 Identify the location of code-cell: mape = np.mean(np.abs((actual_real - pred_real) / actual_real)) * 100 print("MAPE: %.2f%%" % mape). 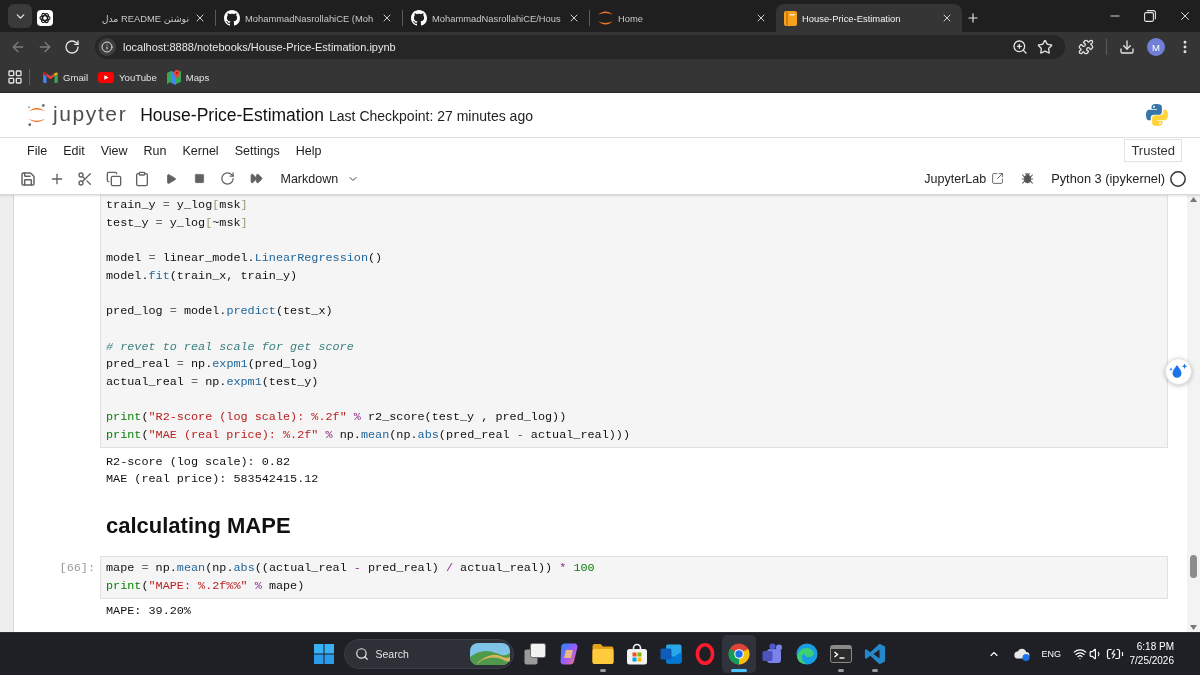
(634, 577).